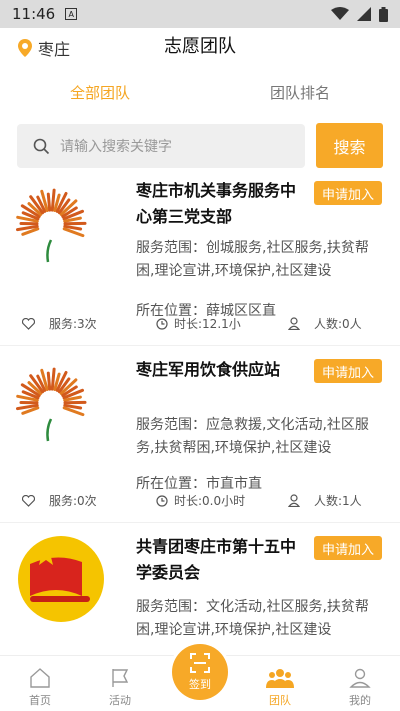 This screenshot has width=400, height=711. Describe the element at coordinates (325, 323) in the screenshot. I see `member-count: 人数:0人` at that location.